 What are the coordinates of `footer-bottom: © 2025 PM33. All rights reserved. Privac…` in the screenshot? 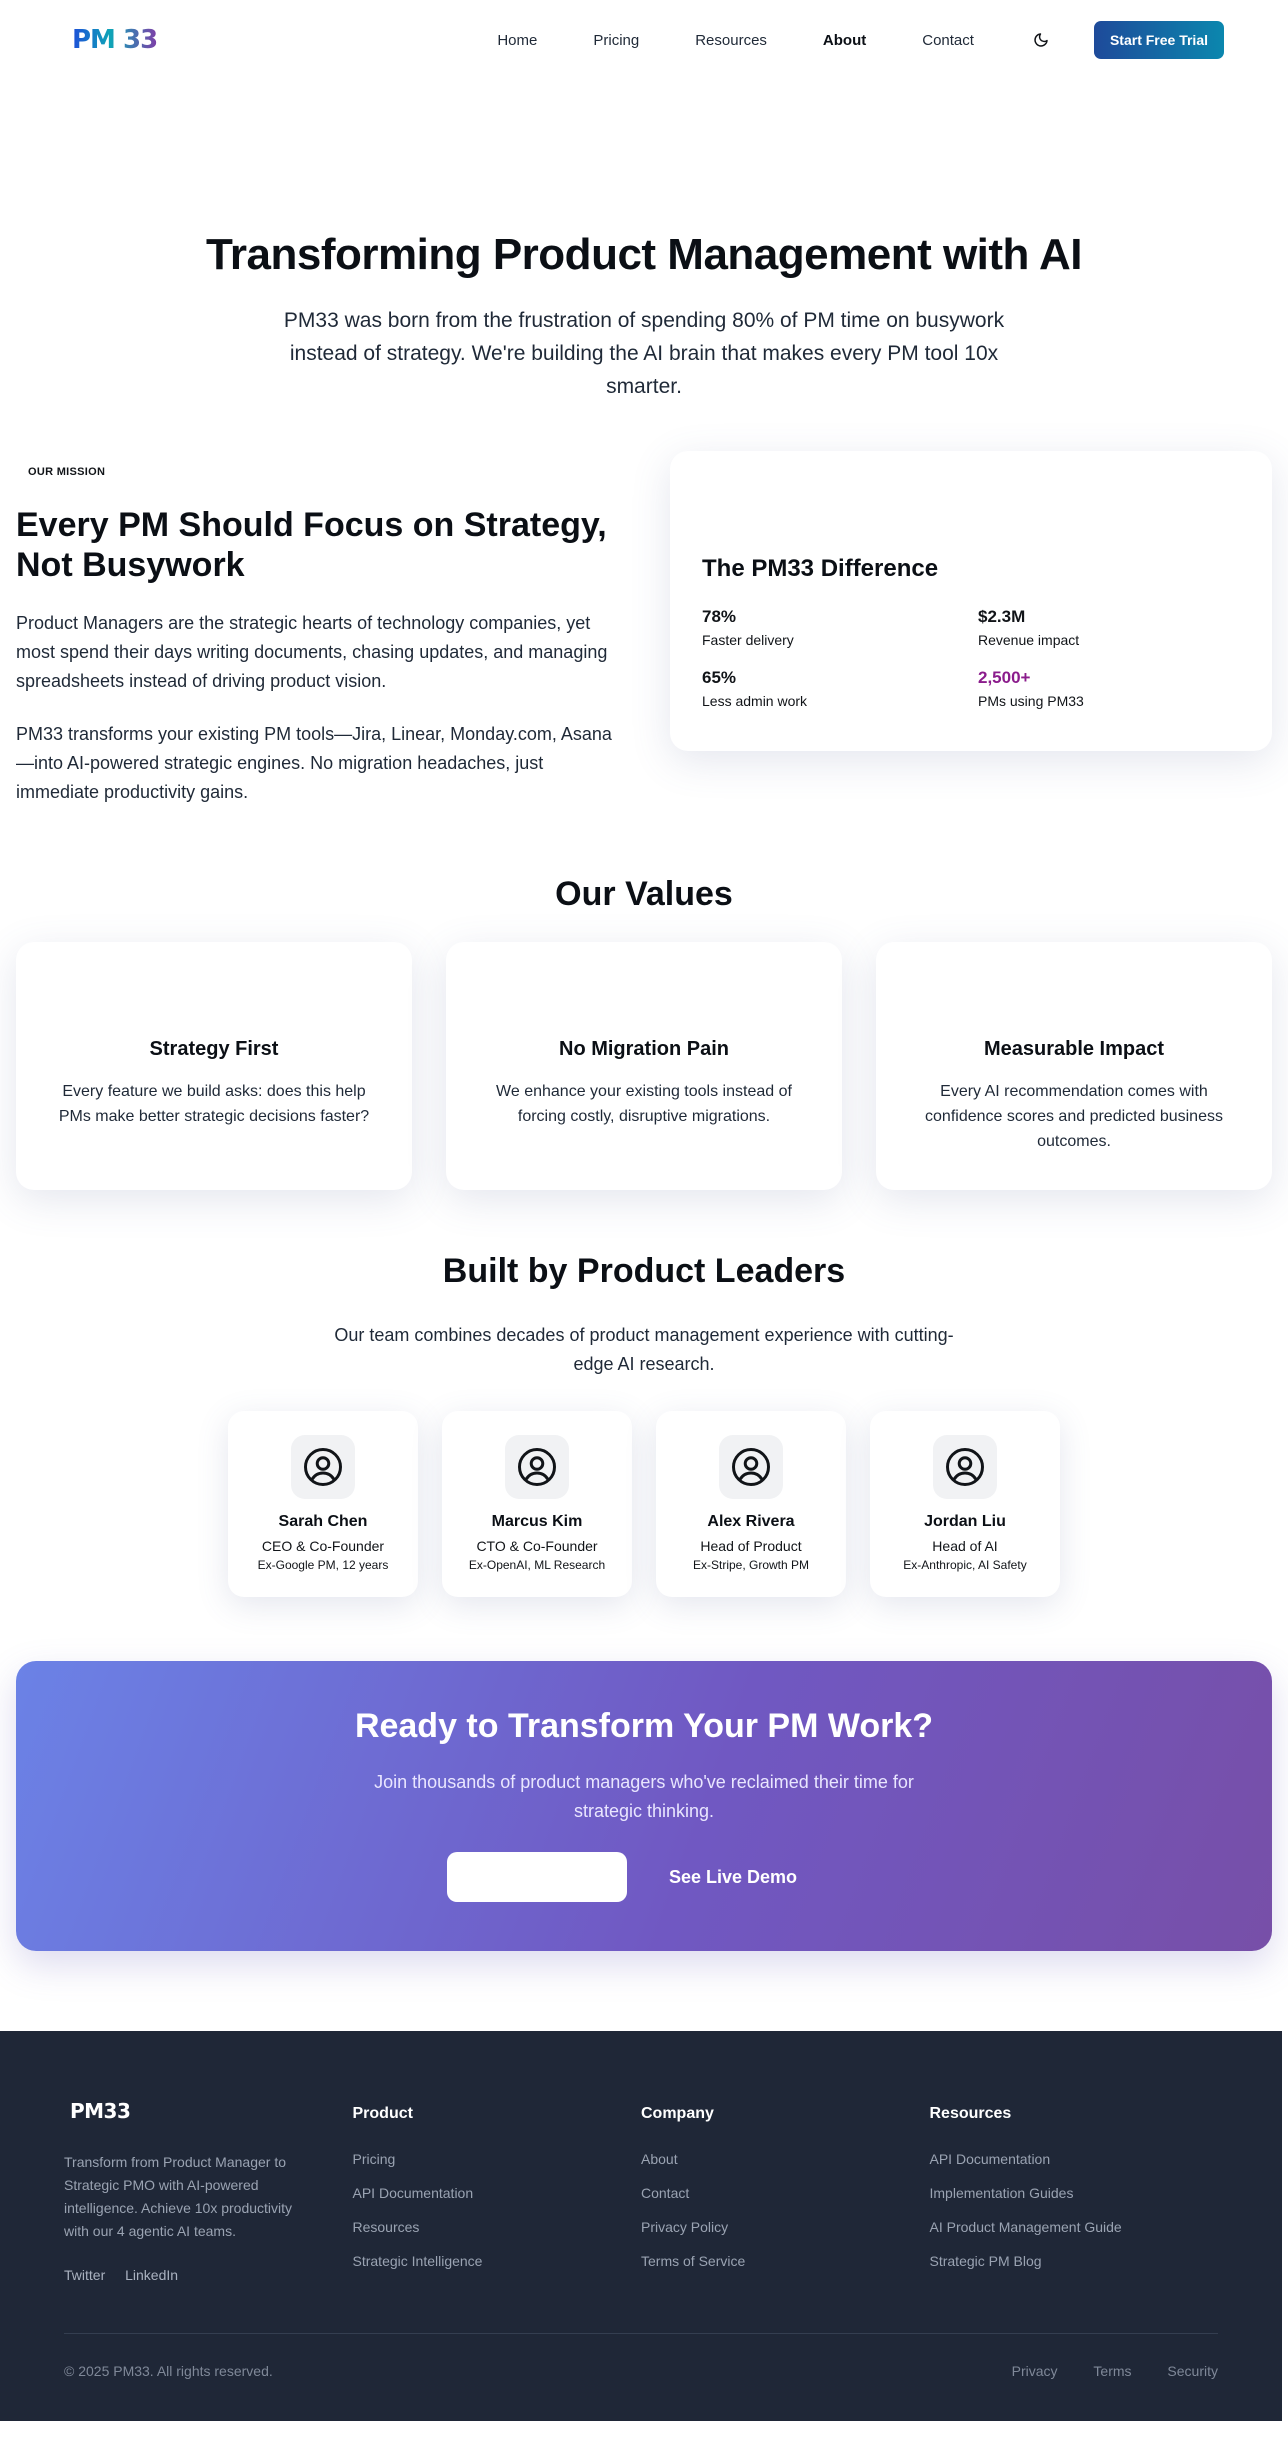 It's located at (641, 2371).